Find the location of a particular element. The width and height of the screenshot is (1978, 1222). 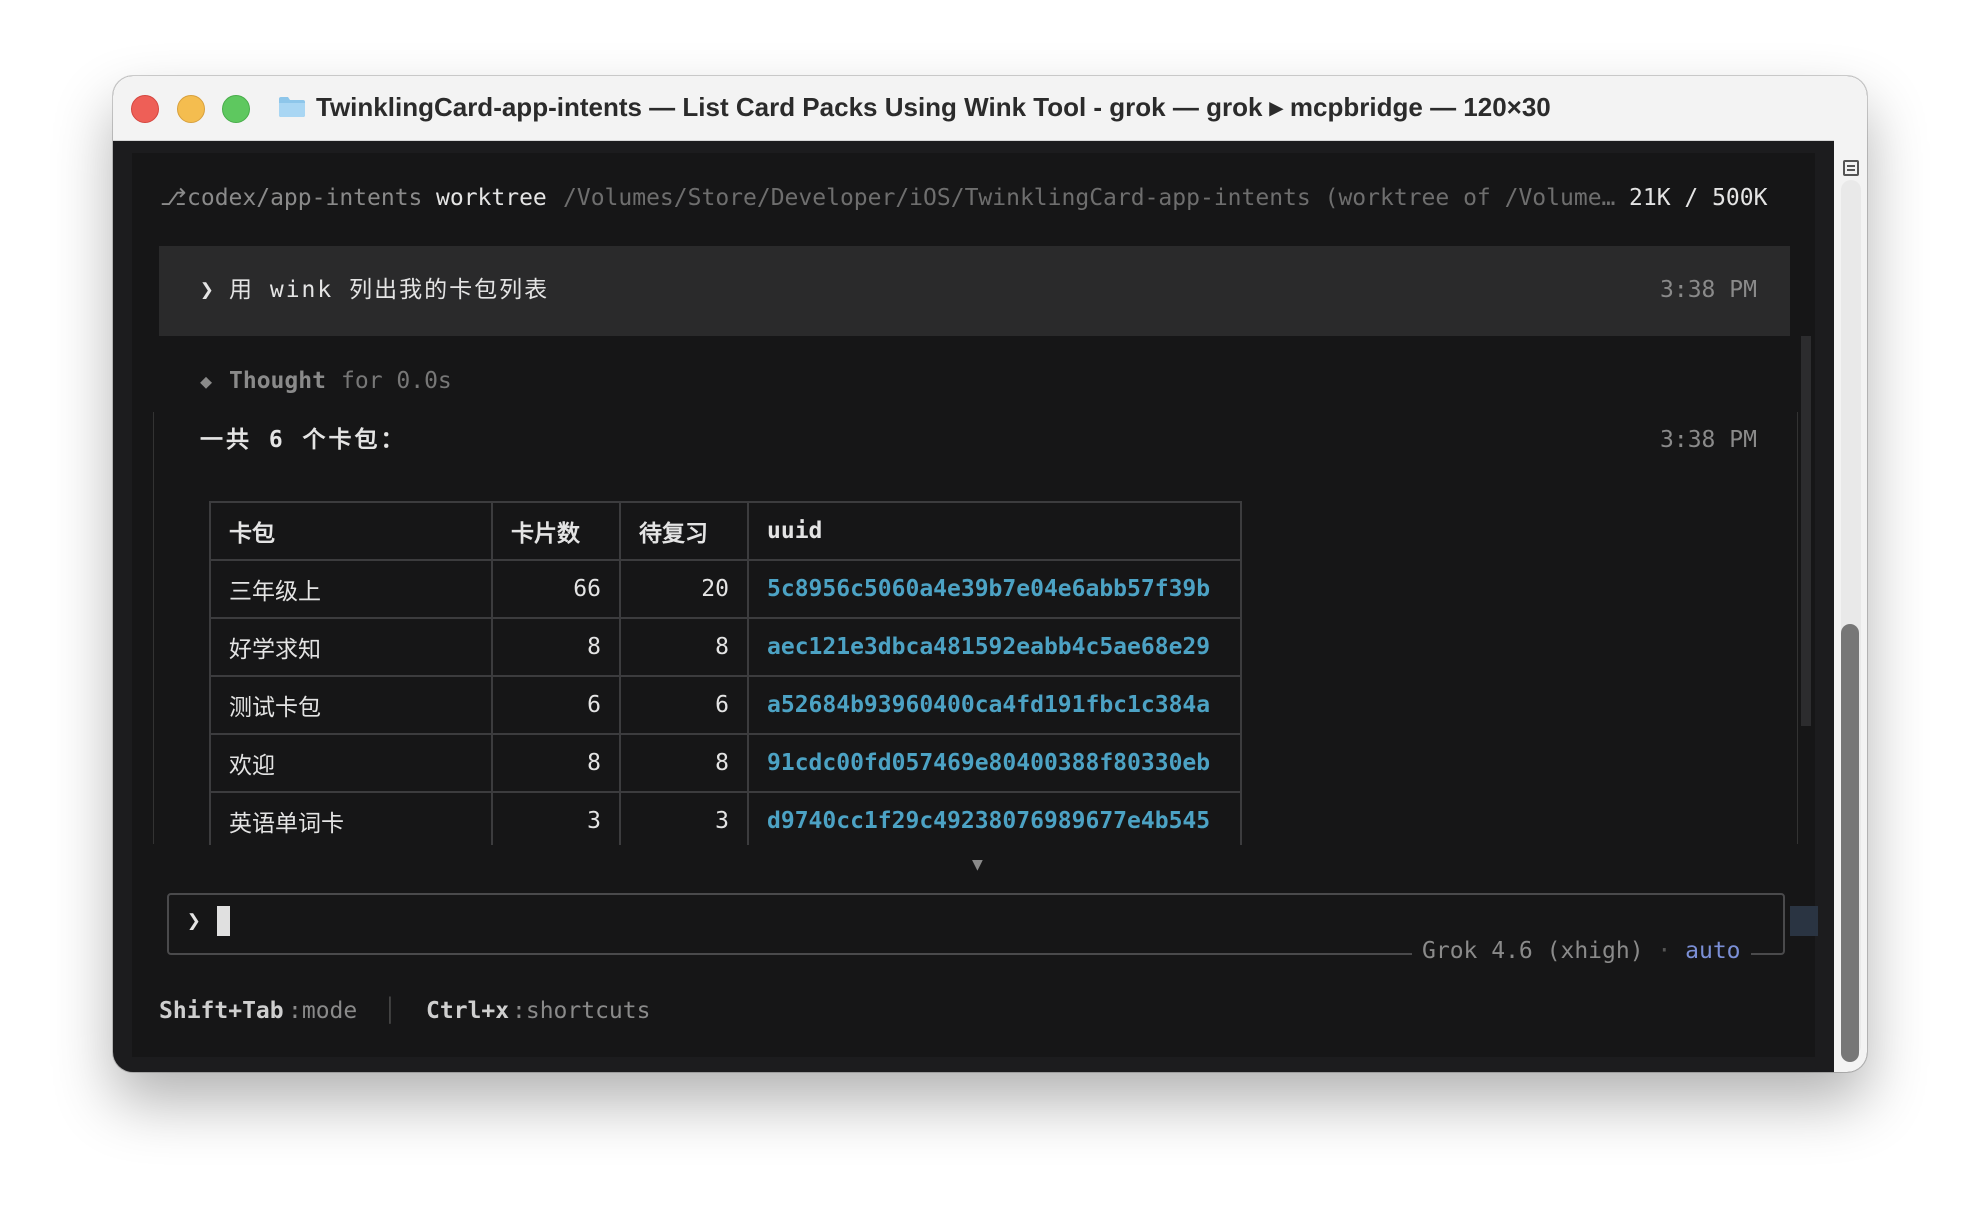

pack-due-count: 3 is located at coordinates (684, 818).